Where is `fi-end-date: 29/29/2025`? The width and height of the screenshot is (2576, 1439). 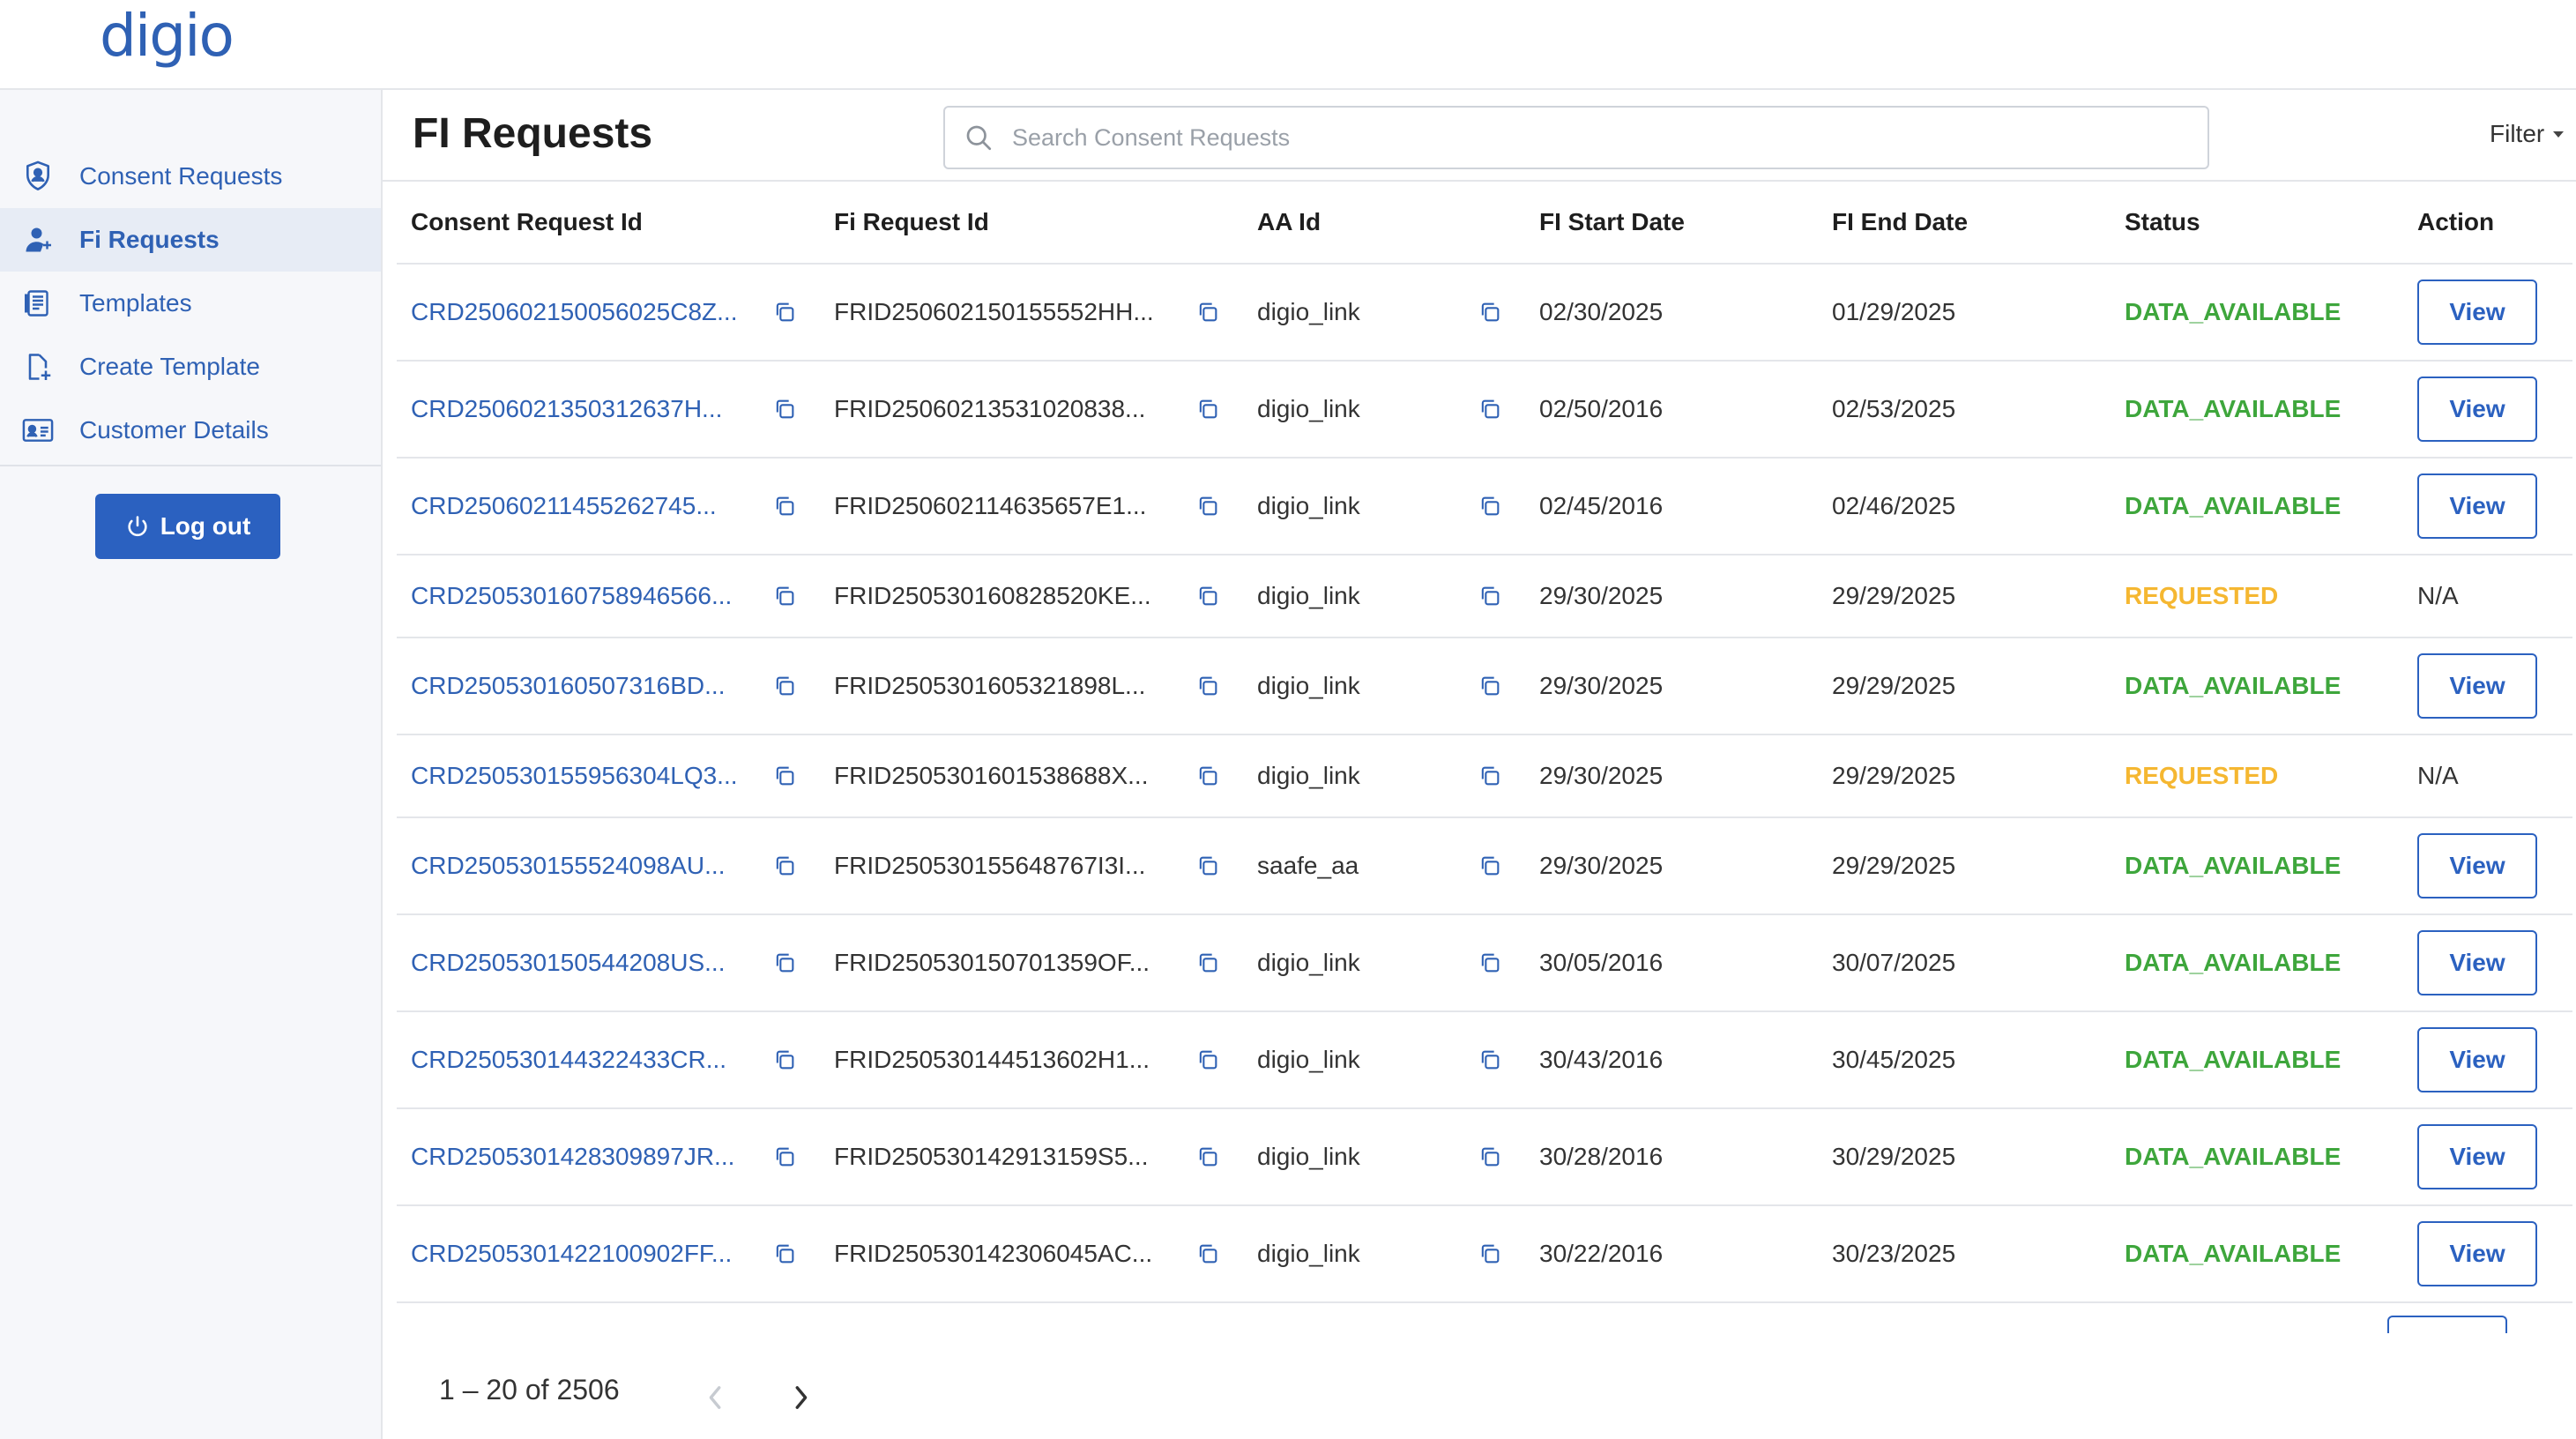 fi-end-date: 29/29/2025 is located at coordinates (1894, 595).